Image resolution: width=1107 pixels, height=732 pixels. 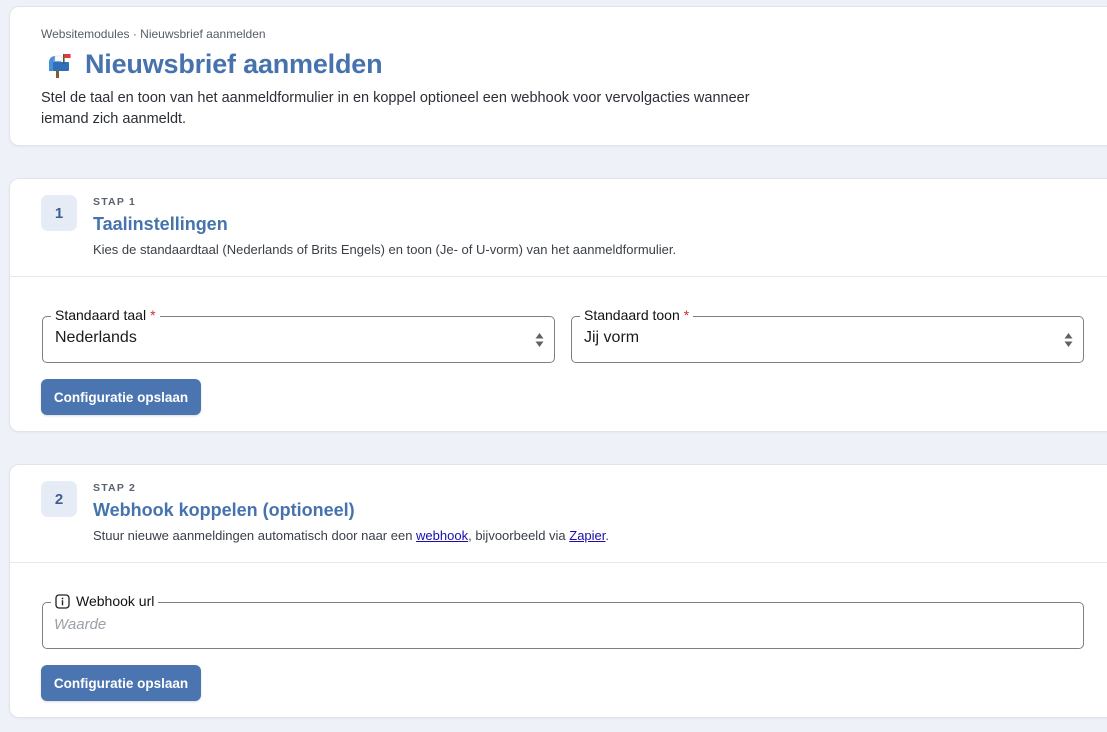 I want to click on step-title: Webhook koppelen (optioneel), so click(x=224, y=510).